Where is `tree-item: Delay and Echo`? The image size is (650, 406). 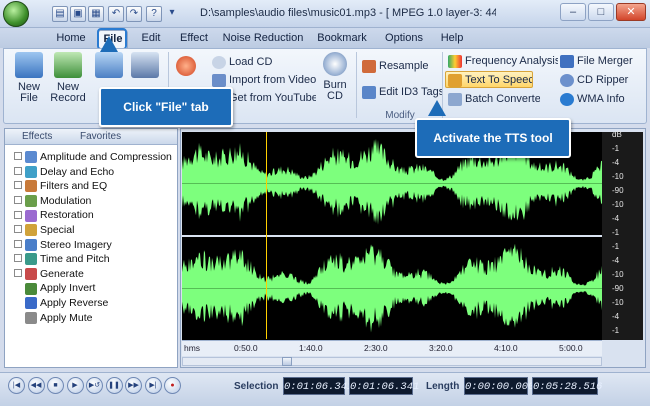 tree-item: Delay and Echo is located at coordinates (94, 172).